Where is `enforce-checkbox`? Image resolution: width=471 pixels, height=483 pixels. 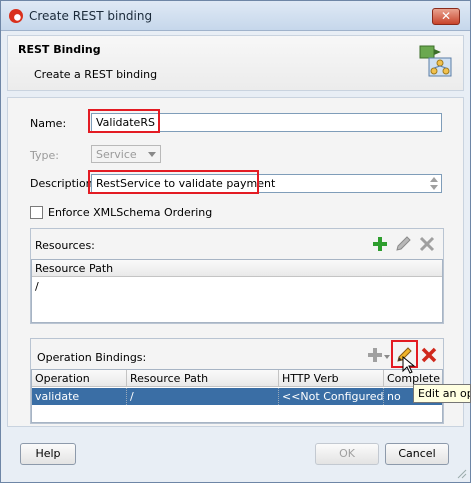 enforce-checkbox is located at coordinates (36, 212).